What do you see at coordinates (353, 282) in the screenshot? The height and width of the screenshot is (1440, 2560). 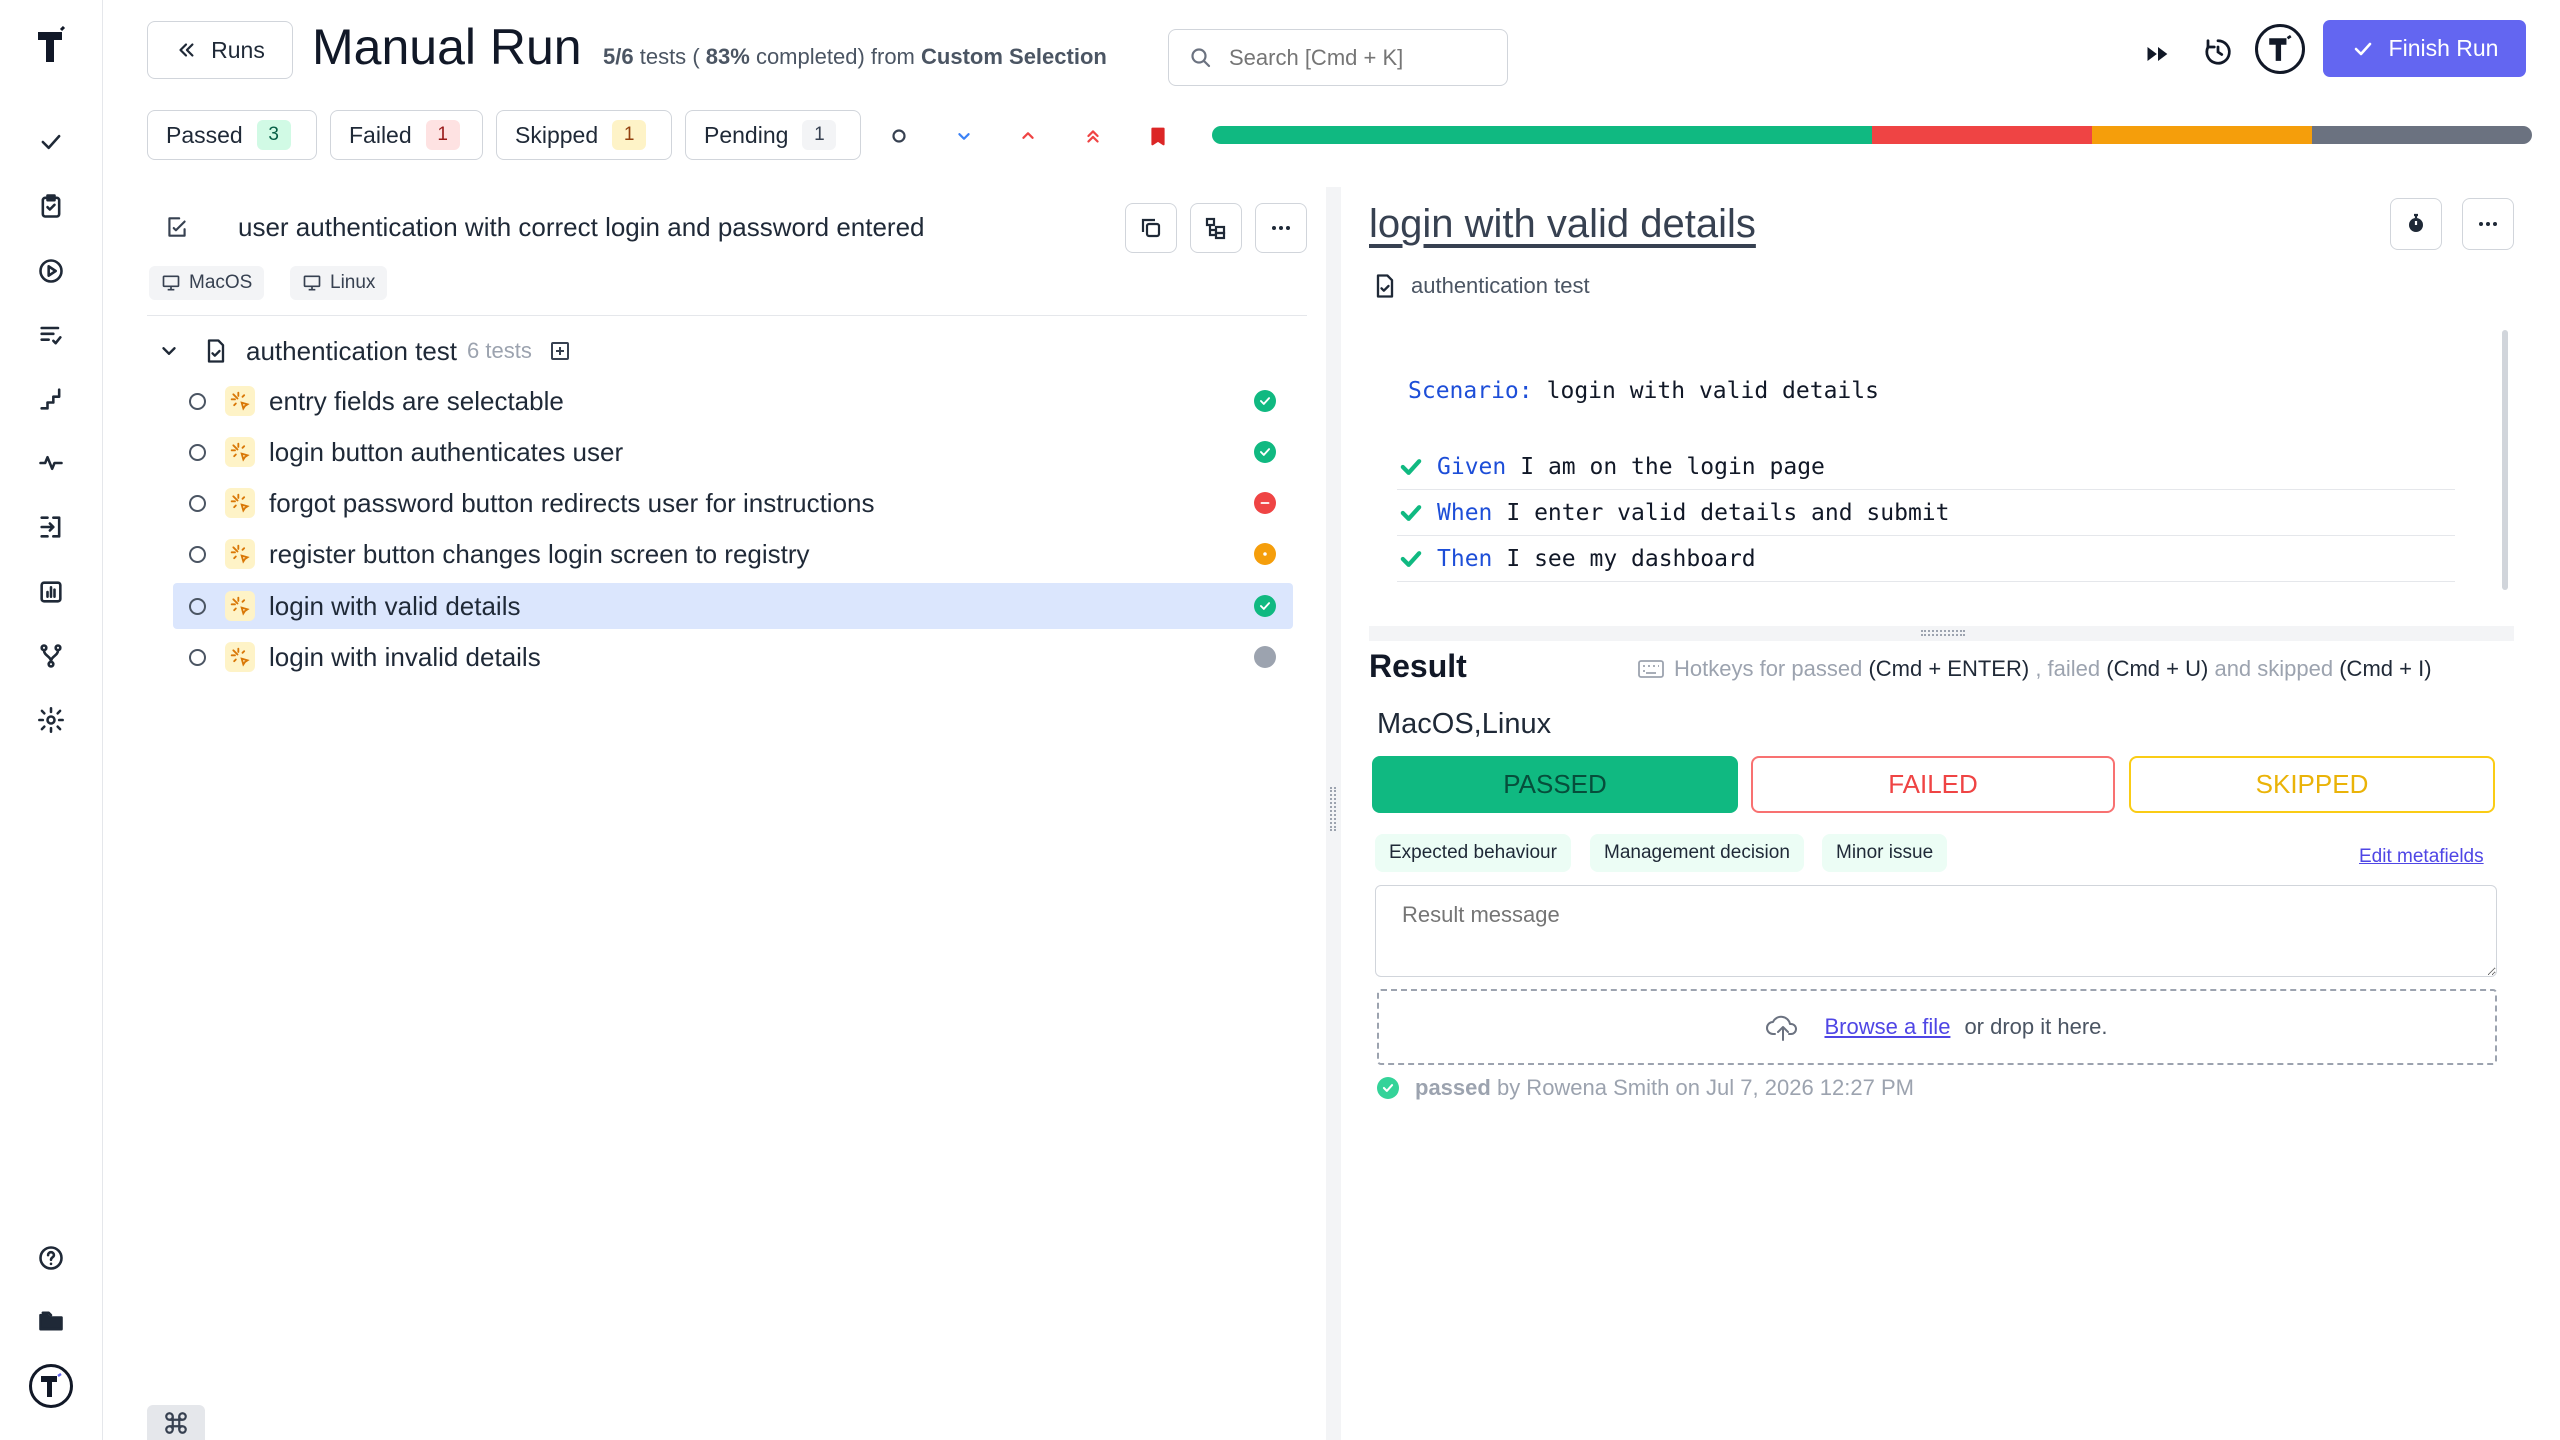 I see `env-linux-label: Linux` at bounding box center [353, 282].